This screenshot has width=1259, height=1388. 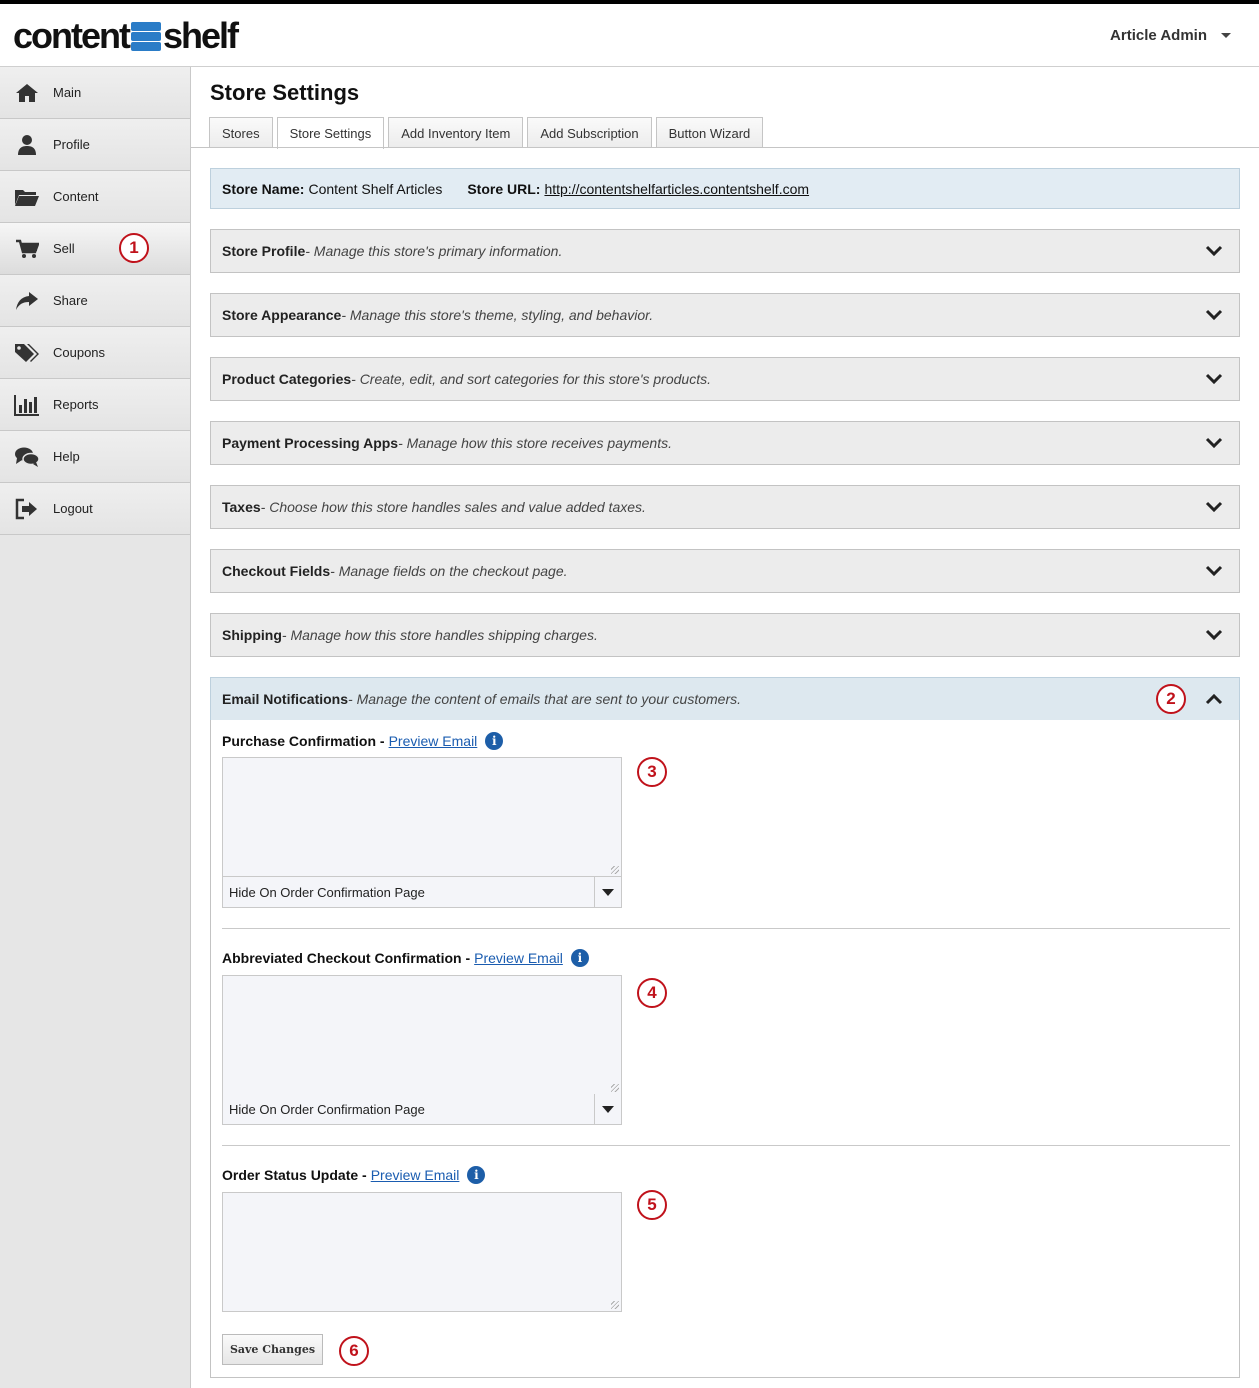 I want to click on callout-3-badge: 3, so click(x=652, y=772).